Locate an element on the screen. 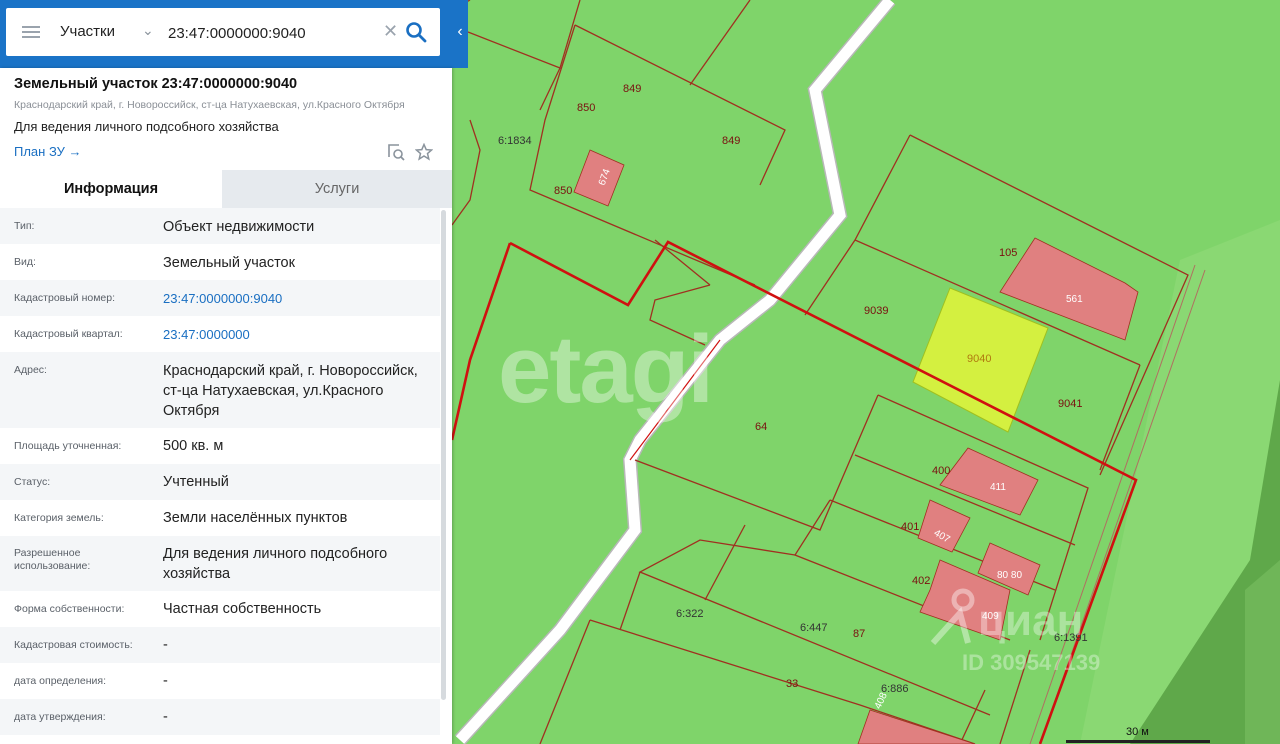 This screenshot has width=1280, height=744. search-icon is located at coordinates (416, 32).